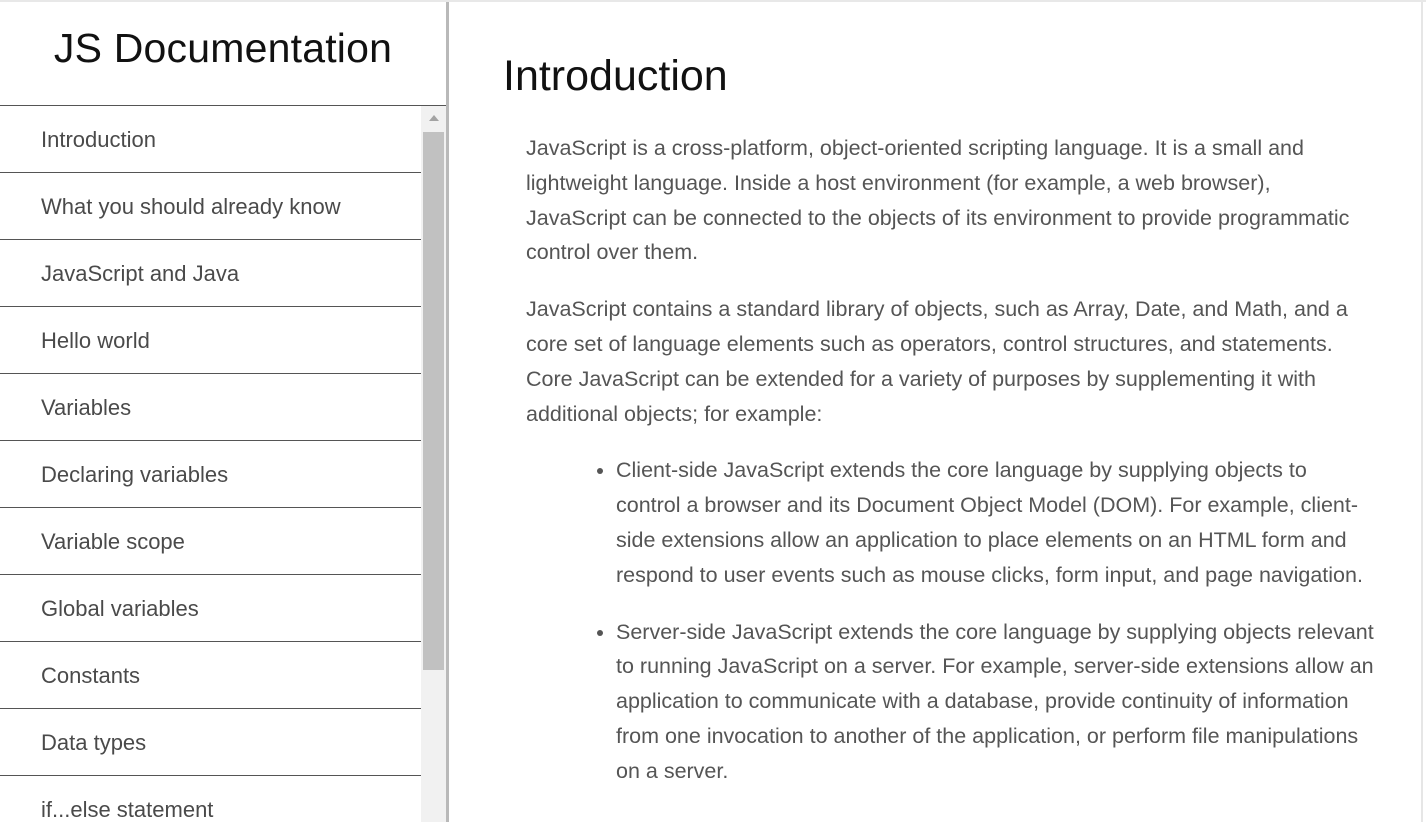 Image resolution: width=1426 pixels, height=822 pixels. Describe the element at coordinates (615, 76) in the screenshot. I see `section-heading: Introduction` at that location.